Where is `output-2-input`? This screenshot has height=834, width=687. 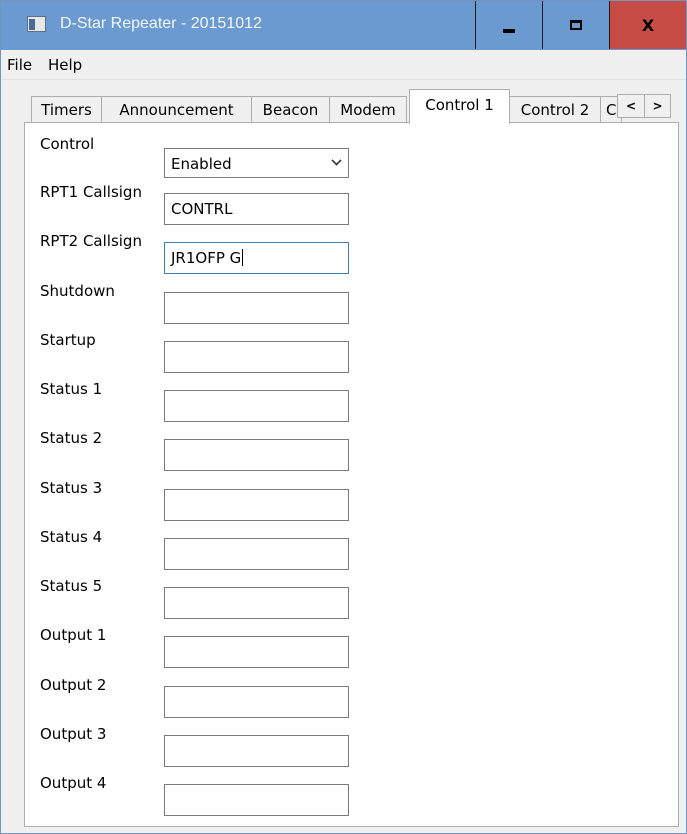
output-2-input is located at coordinates (256, 702).